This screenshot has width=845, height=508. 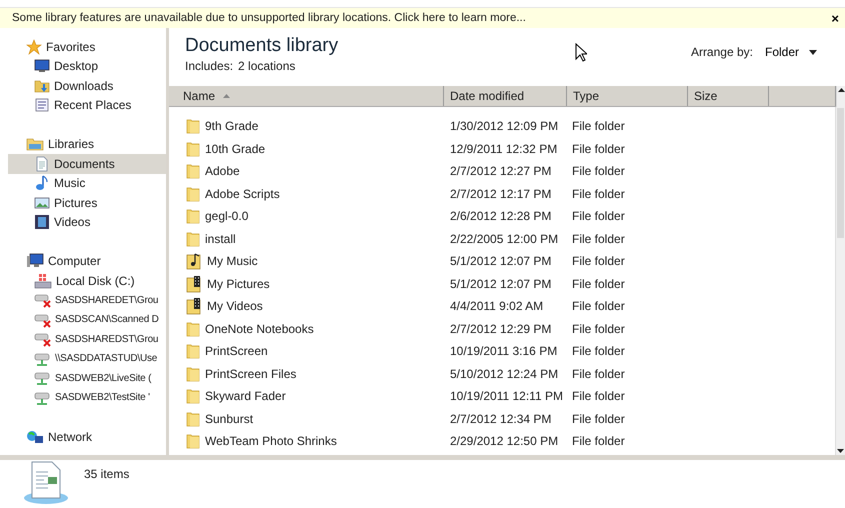 What do you see at coordinates (209, 66) in the screenshot?
I see `includes-label: Includes:` at bounding box center [209, 66].